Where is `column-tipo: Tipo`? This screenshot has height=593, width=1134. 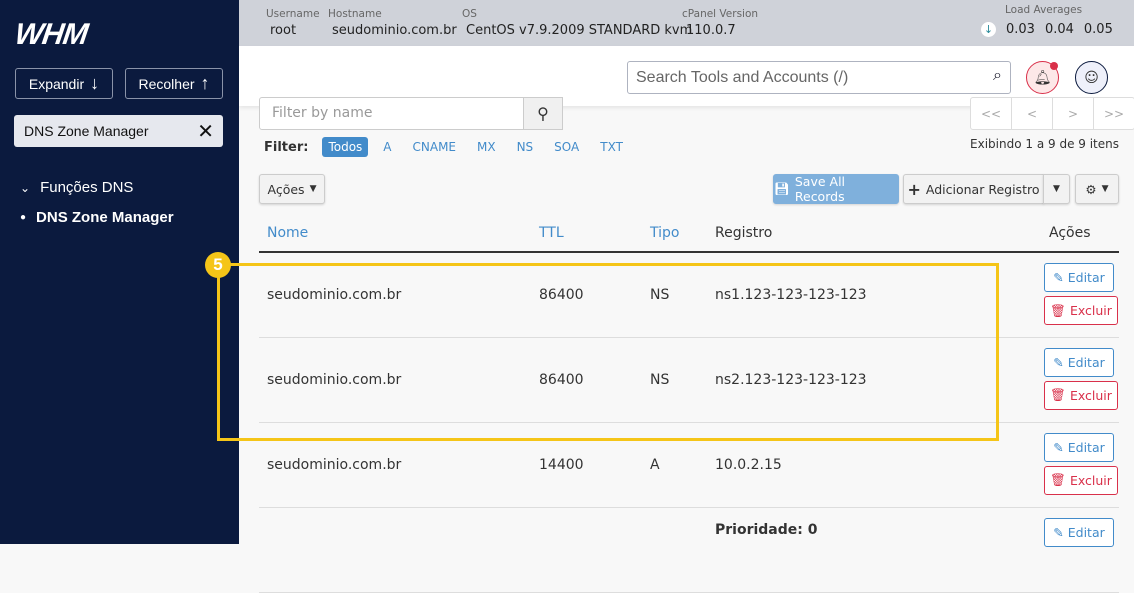 column-tipo: Tipo is located at coordinates (674, 234).